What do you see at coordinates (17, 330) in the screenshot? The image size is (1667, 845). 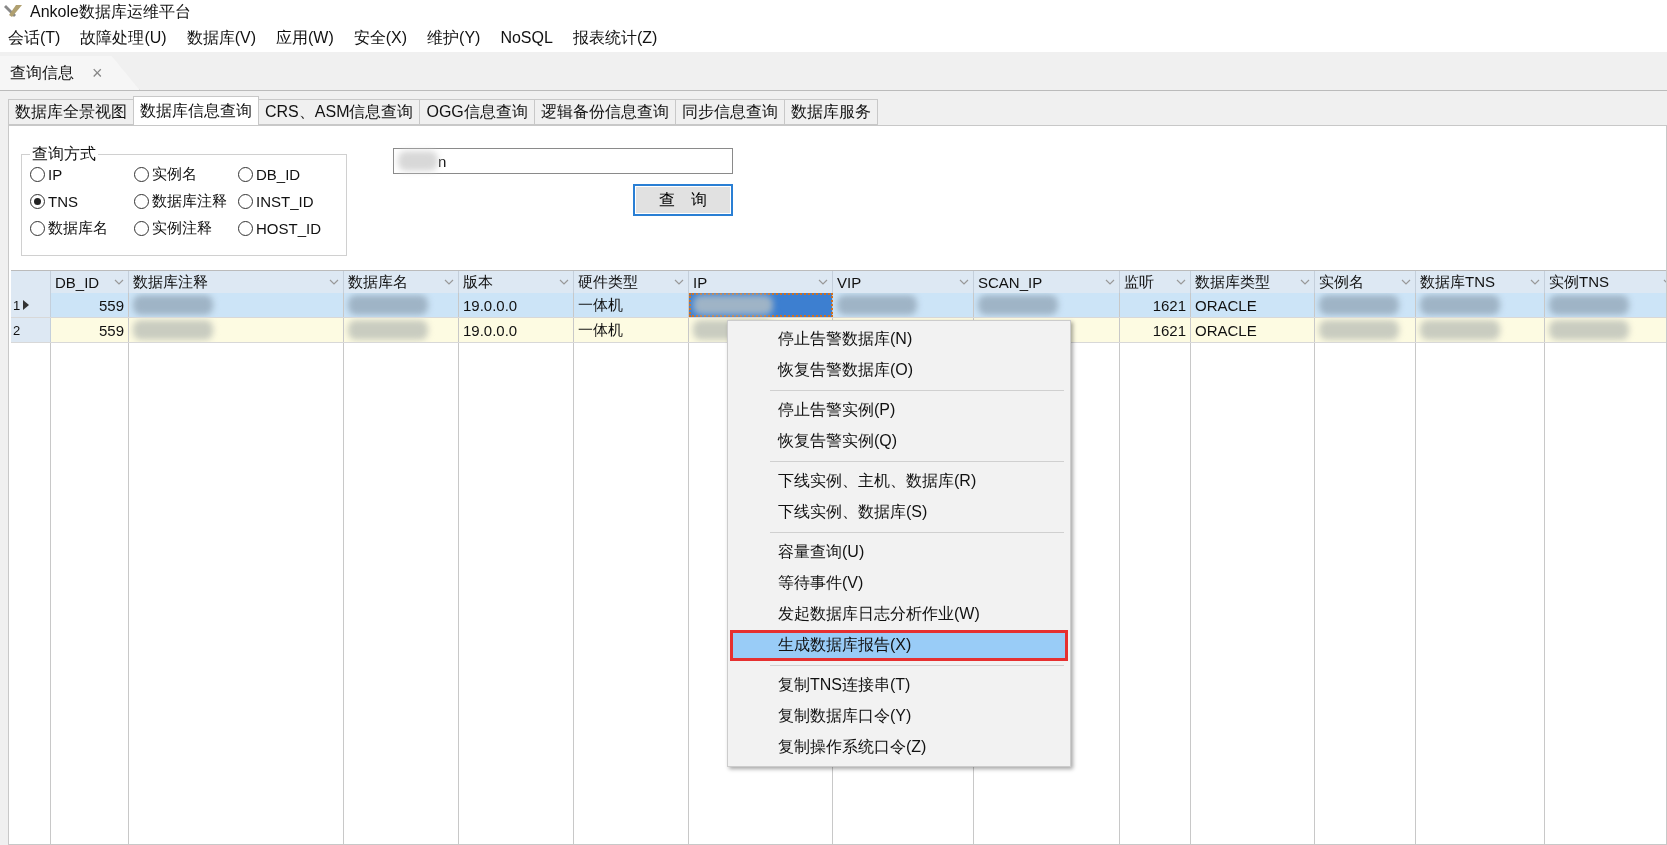 I see `row-number: 2` at bounding box center [17, 330].